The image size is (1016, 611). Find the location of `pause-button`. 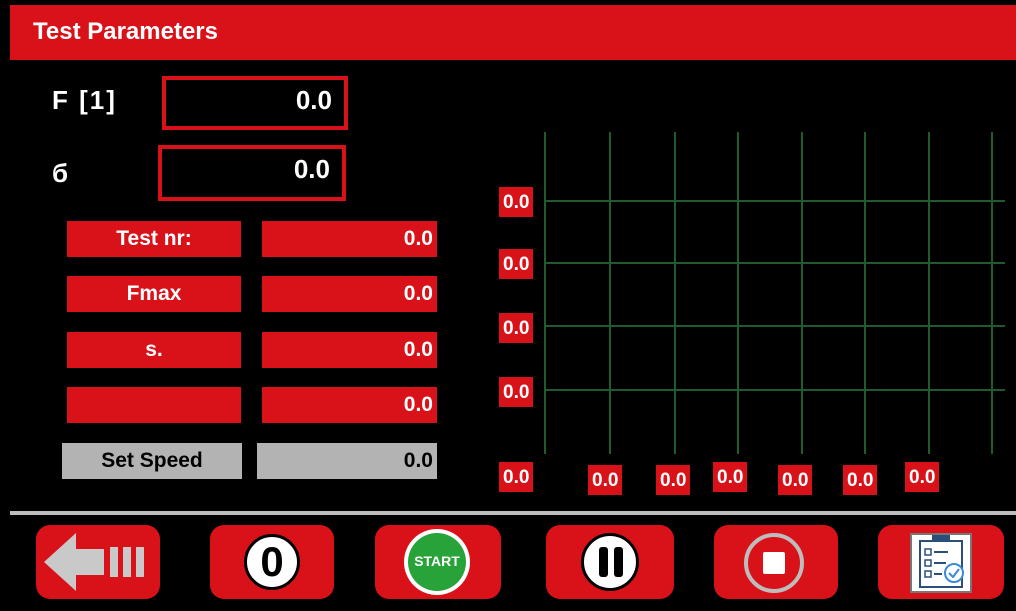

pause-button is located at coordinates (610, 562).